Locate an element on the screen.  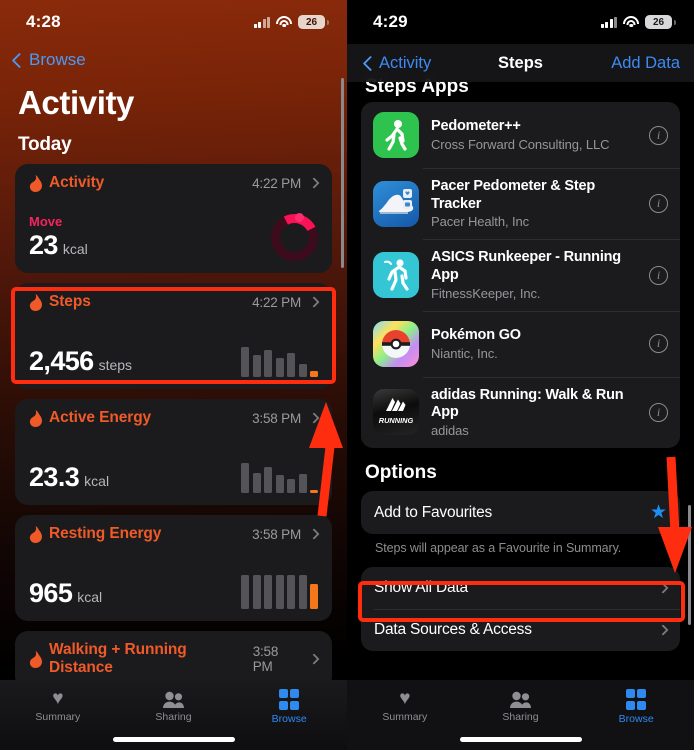
tab-label: Sharing is located at coordinates (520, 717).